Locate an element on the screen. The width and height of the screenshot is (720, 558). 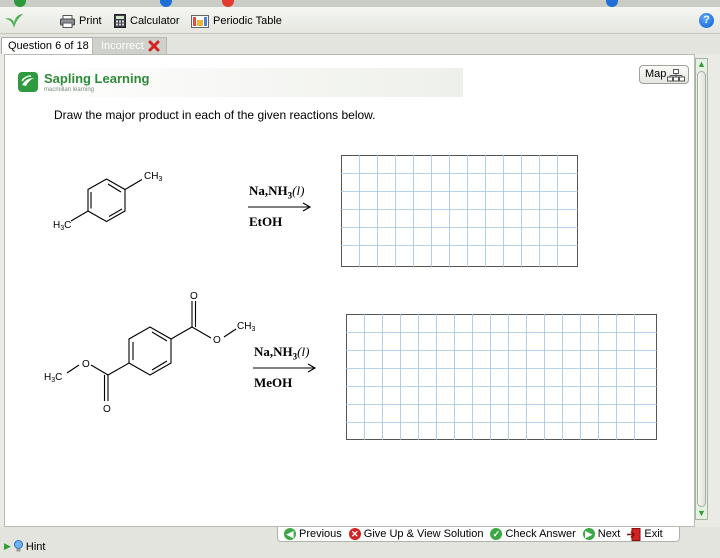
reagent-1-main: Na,NH is located at coordinates (268, 190).